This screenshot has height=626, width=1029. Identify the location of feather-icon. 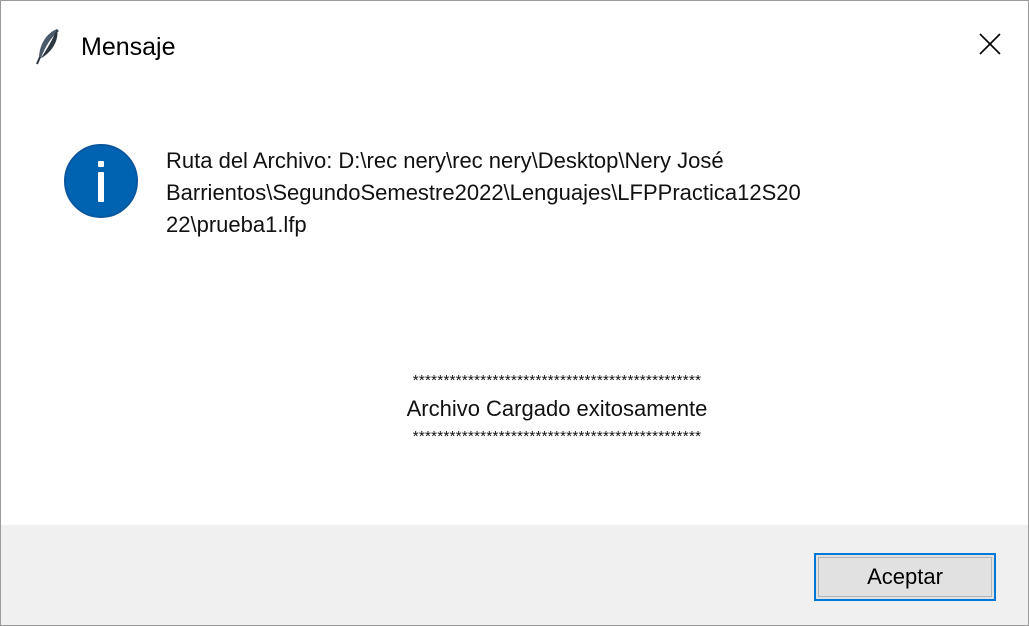
(48, 46).